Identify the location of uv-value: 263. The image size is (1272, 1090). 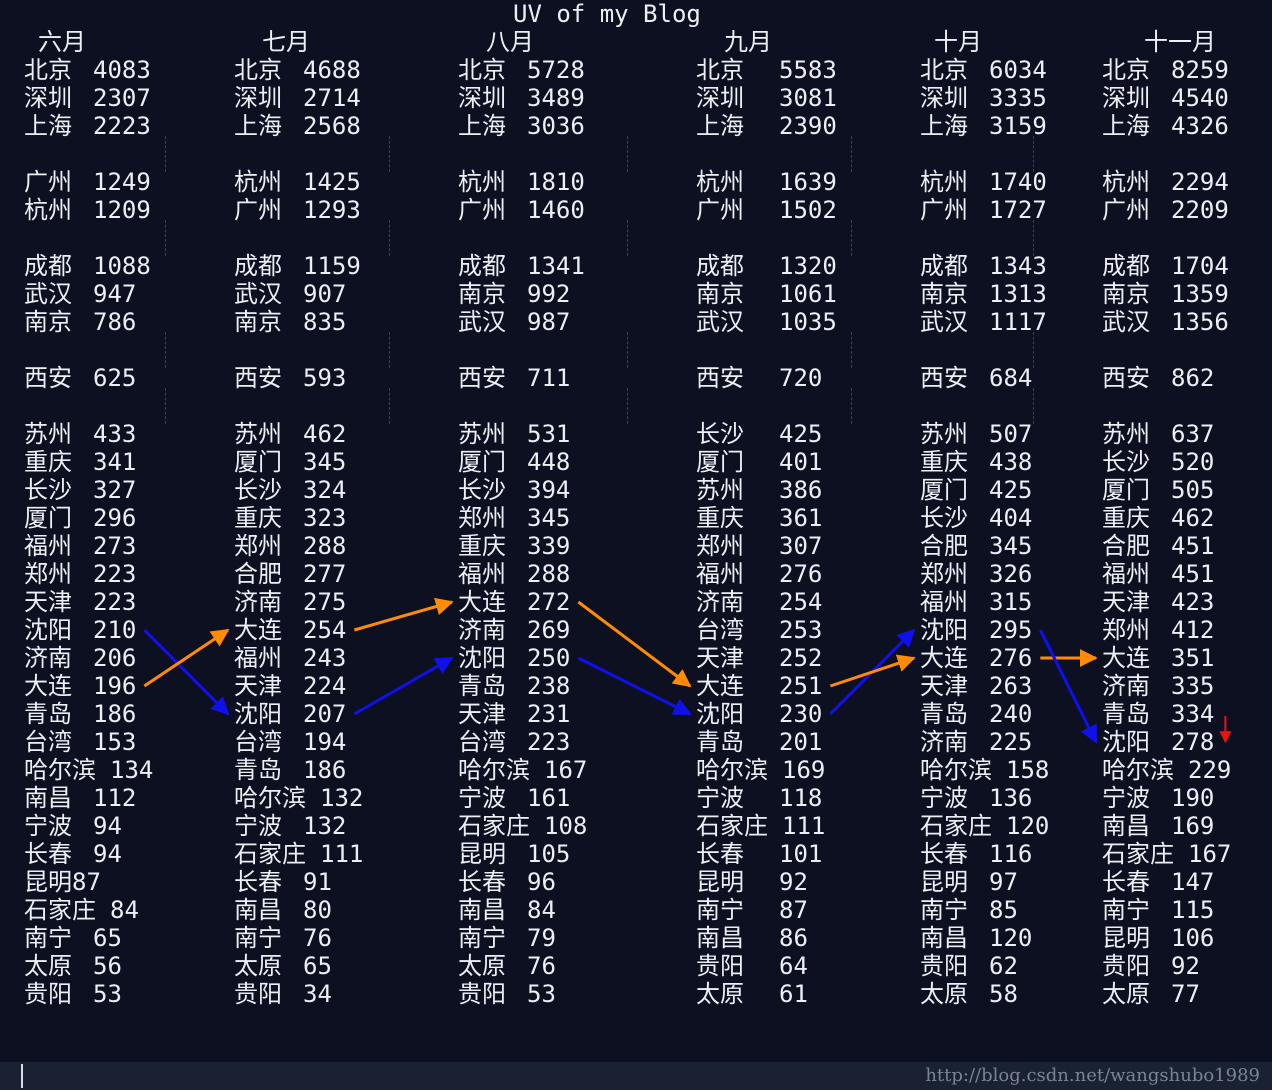
(1011, 686).